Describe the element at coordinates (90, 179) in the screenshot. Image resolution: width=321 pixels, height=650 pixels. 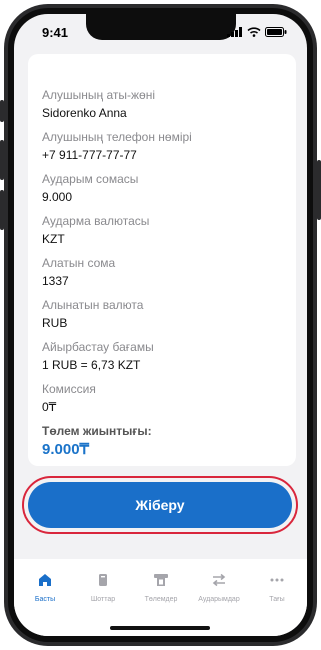
I see `detail-label: Аударым сомасы` at that location.